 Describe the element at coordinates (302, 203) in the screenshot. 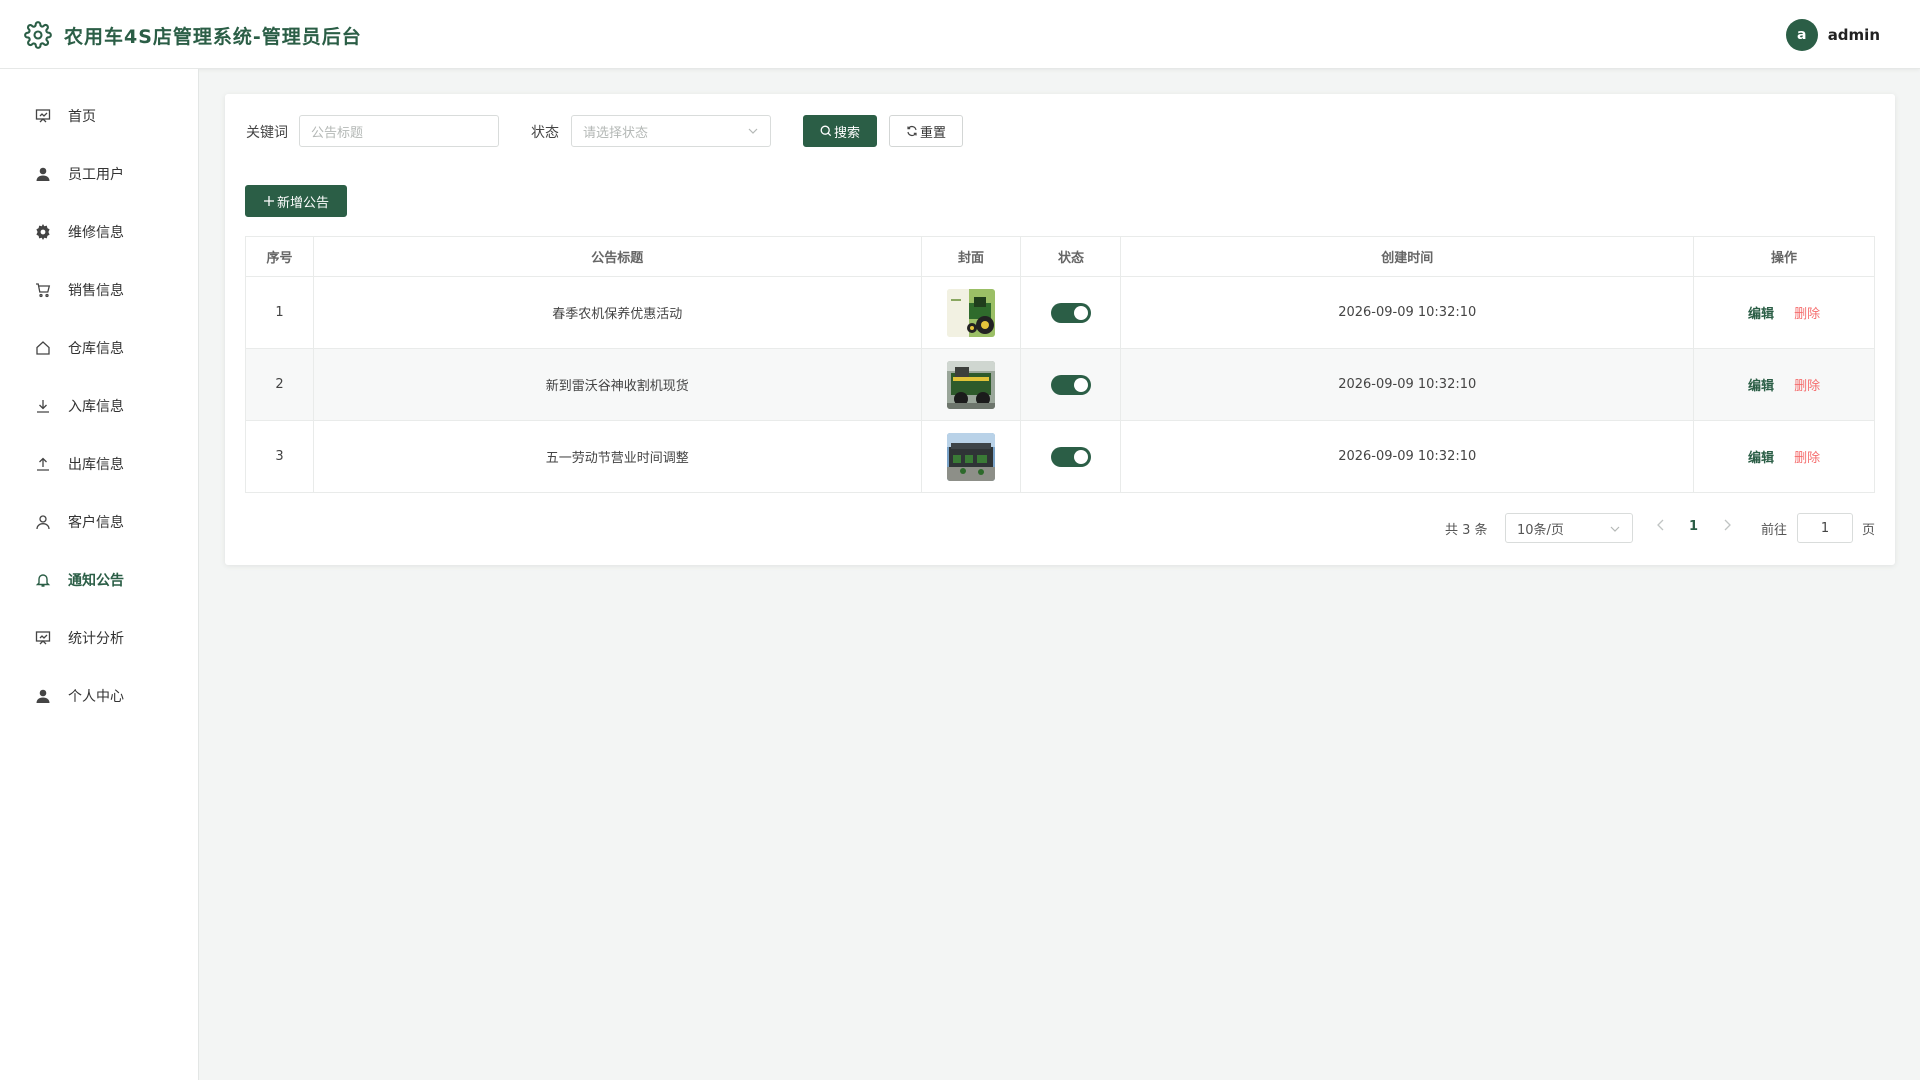

I see `add-notice-label: 新增公告` at that location.